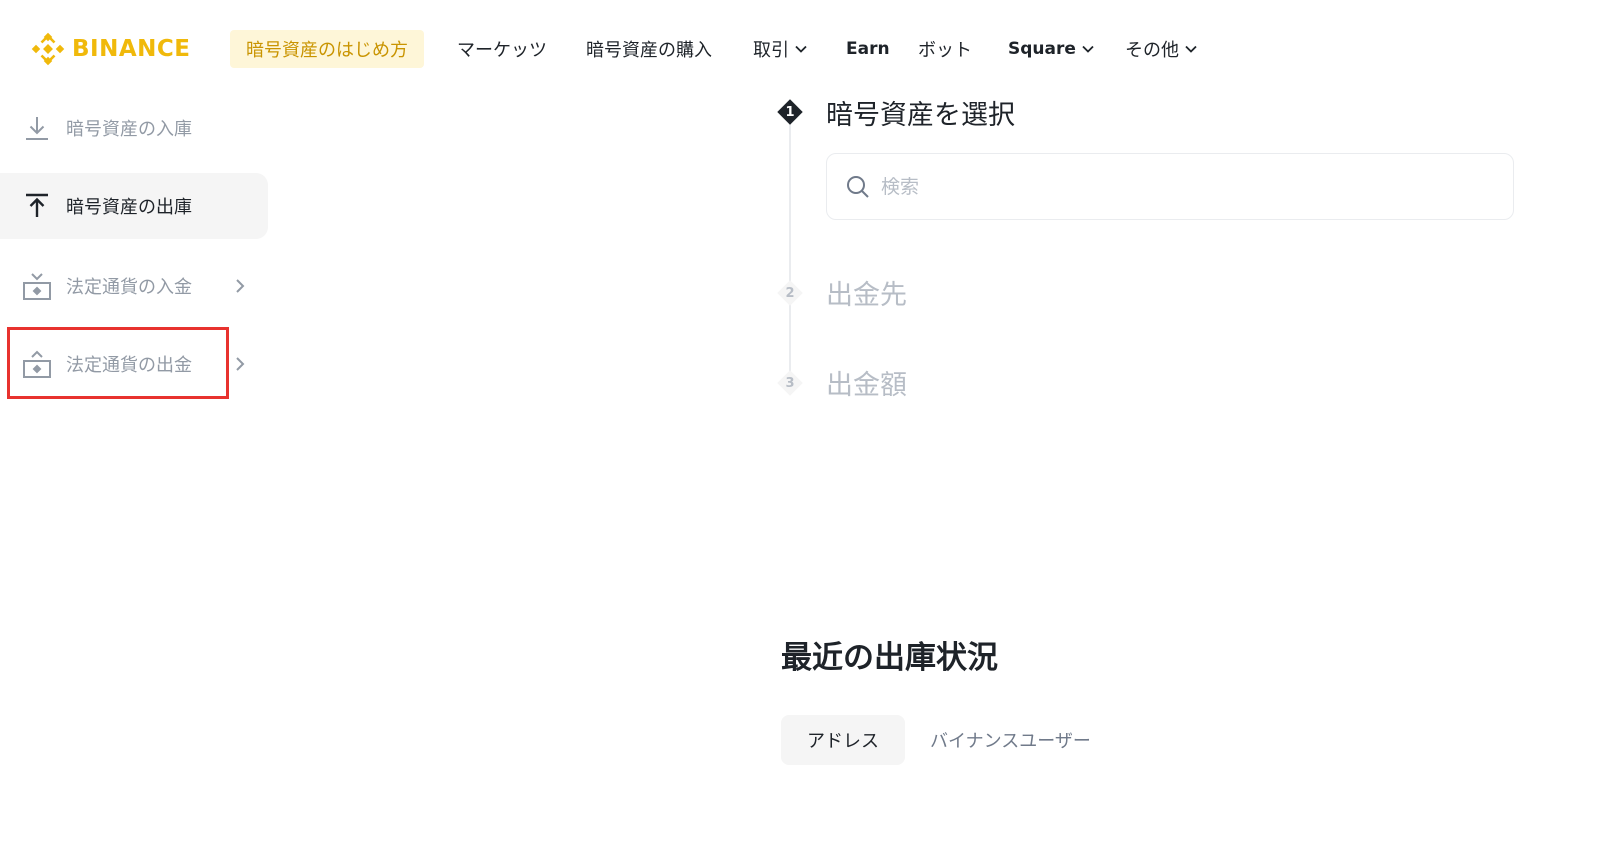 This screenshot has height=849, width=1600. What do you see at coordinates (866, 295) in the screenshot?
I see `step-2-title: 出金先` at bounding box center [866, 295].